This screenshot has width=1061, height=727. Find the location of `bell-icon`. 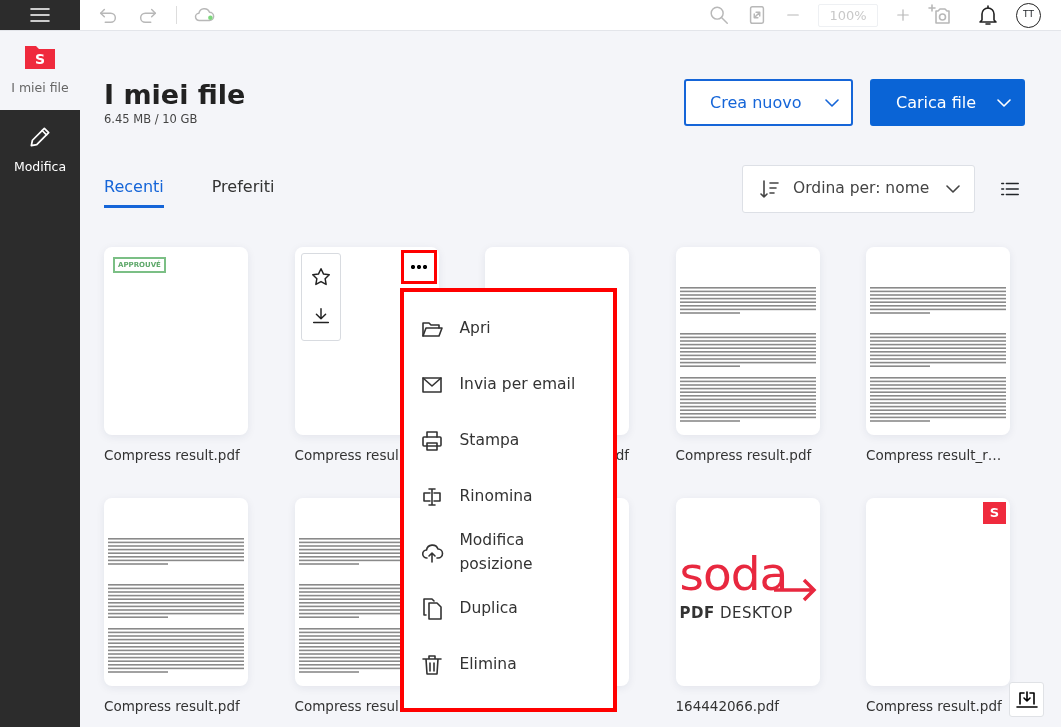

bell-icon is located at coordinates (988, 15).